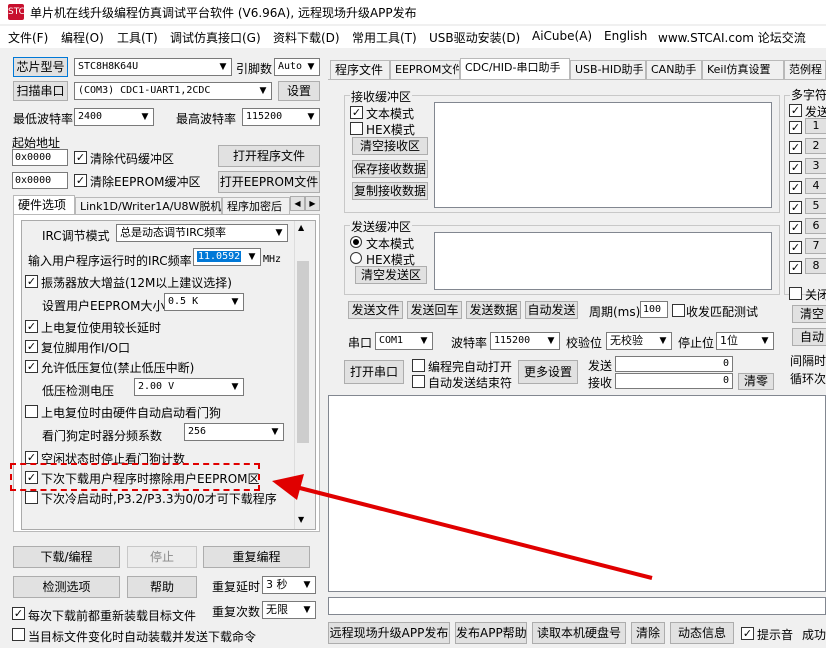 The height and width of the screenshot is (648, 826). What do you see at coordinates (356, 258) in the screenshot?
I see `send-hex-radio` at bounding box center [356, 258].